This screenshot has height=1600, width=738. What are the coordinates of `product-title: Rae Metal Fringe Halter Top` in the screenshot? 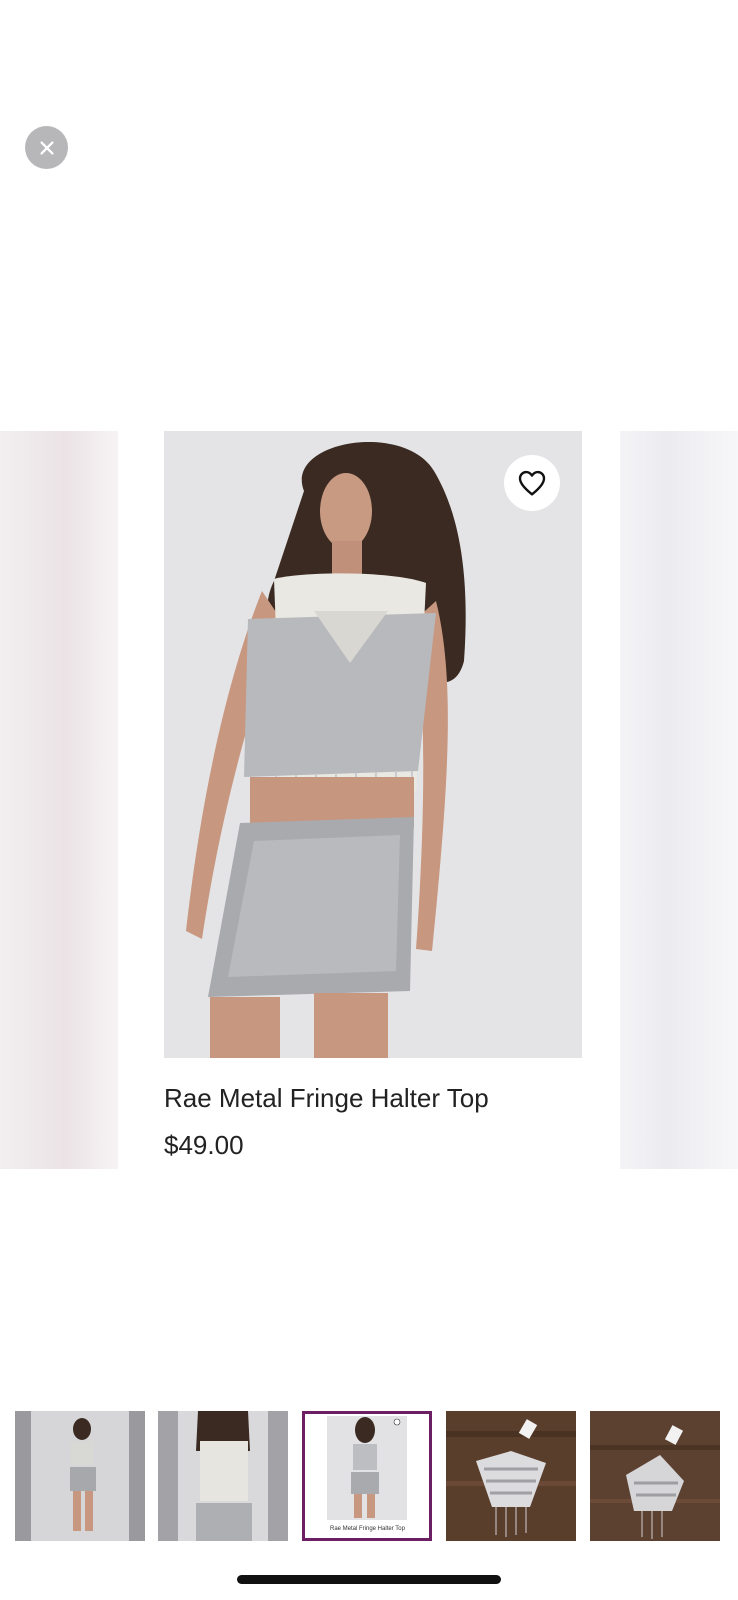 It's located at (326, 1098).